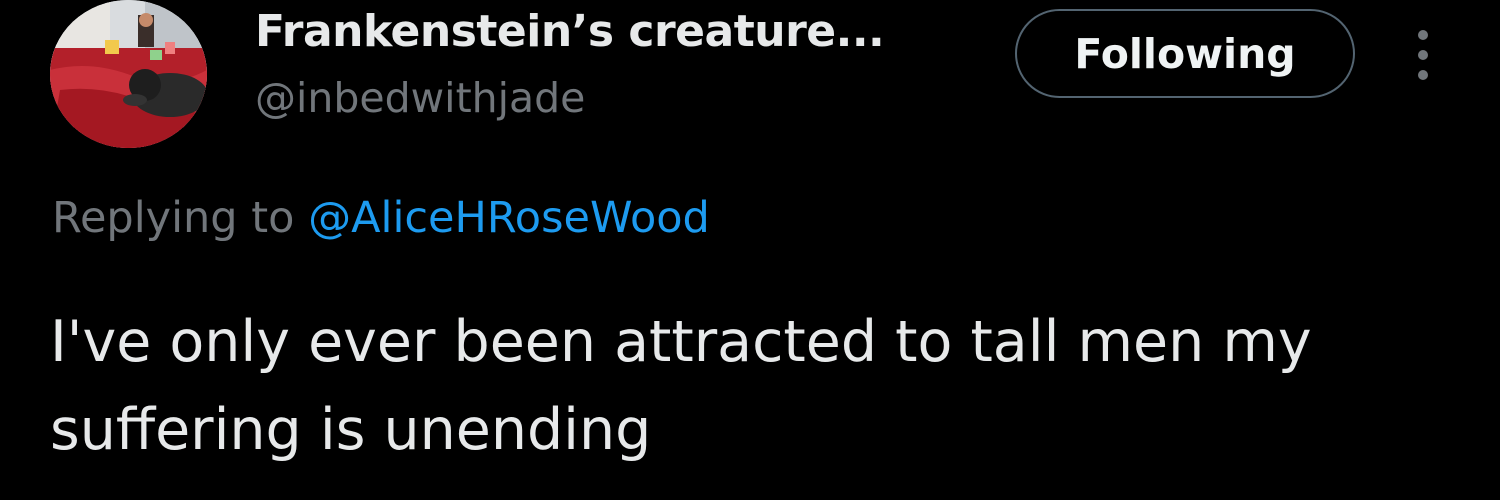 The width and height of the screenshot is (1500, 500). I want to click on following-button: Following, so click(1185, 53).